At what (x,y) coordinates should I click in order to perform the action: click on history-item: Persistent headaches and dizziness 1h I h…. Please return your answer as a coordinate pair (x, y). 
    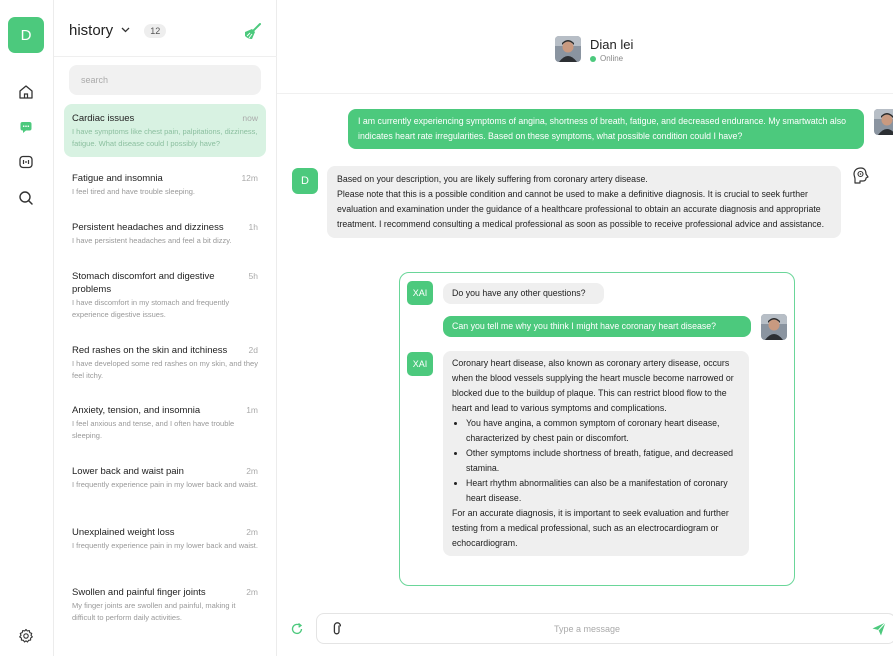
    Looking at the image, I should click on (165, 234).